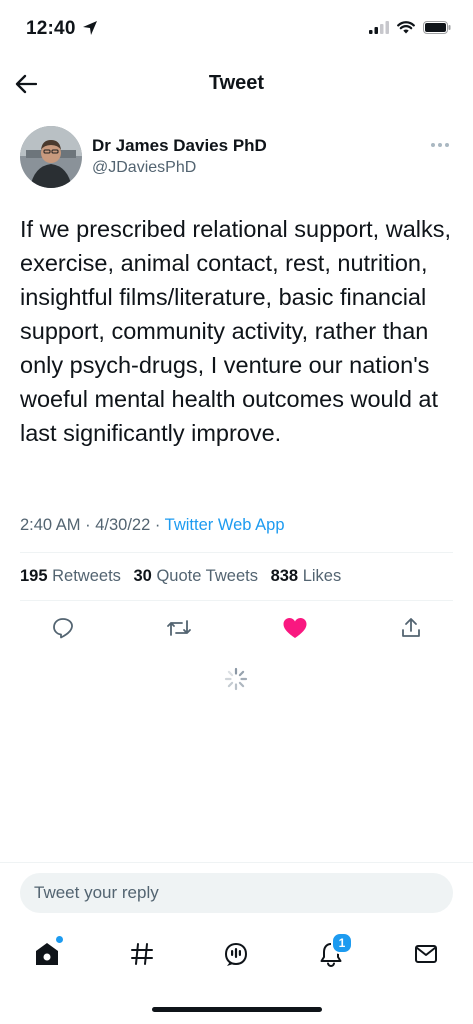 This screenshot has width=473, height=1024. I want to click on quote-tweets-label: Quote Tweets, so click(207, 576).